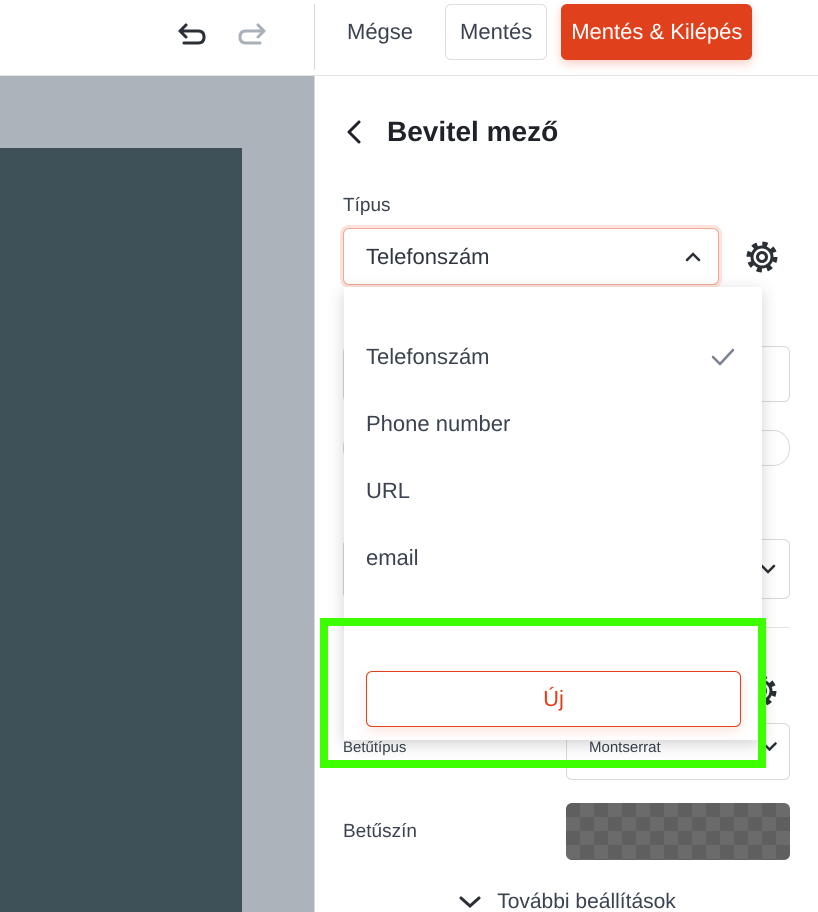 This screenshot has width=818, height=912. What do you see at coordinates (678, 831) in the screenshot?
I see `color-swatch` at bounding box center [678, 831].